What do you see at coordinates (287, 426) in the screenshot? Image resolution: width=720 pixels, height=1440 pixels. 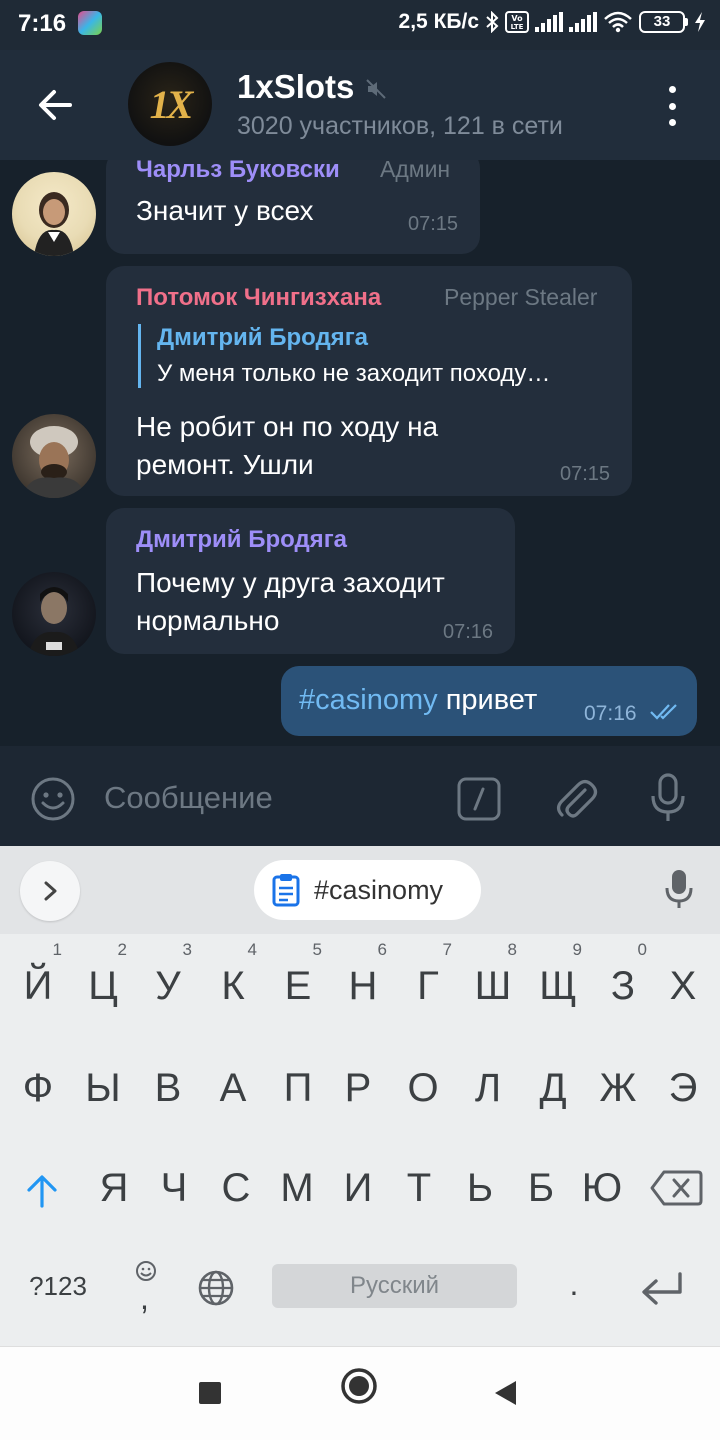 I see `message-text-line: Не робит он по ходу на` at bounding box center [287, 426].